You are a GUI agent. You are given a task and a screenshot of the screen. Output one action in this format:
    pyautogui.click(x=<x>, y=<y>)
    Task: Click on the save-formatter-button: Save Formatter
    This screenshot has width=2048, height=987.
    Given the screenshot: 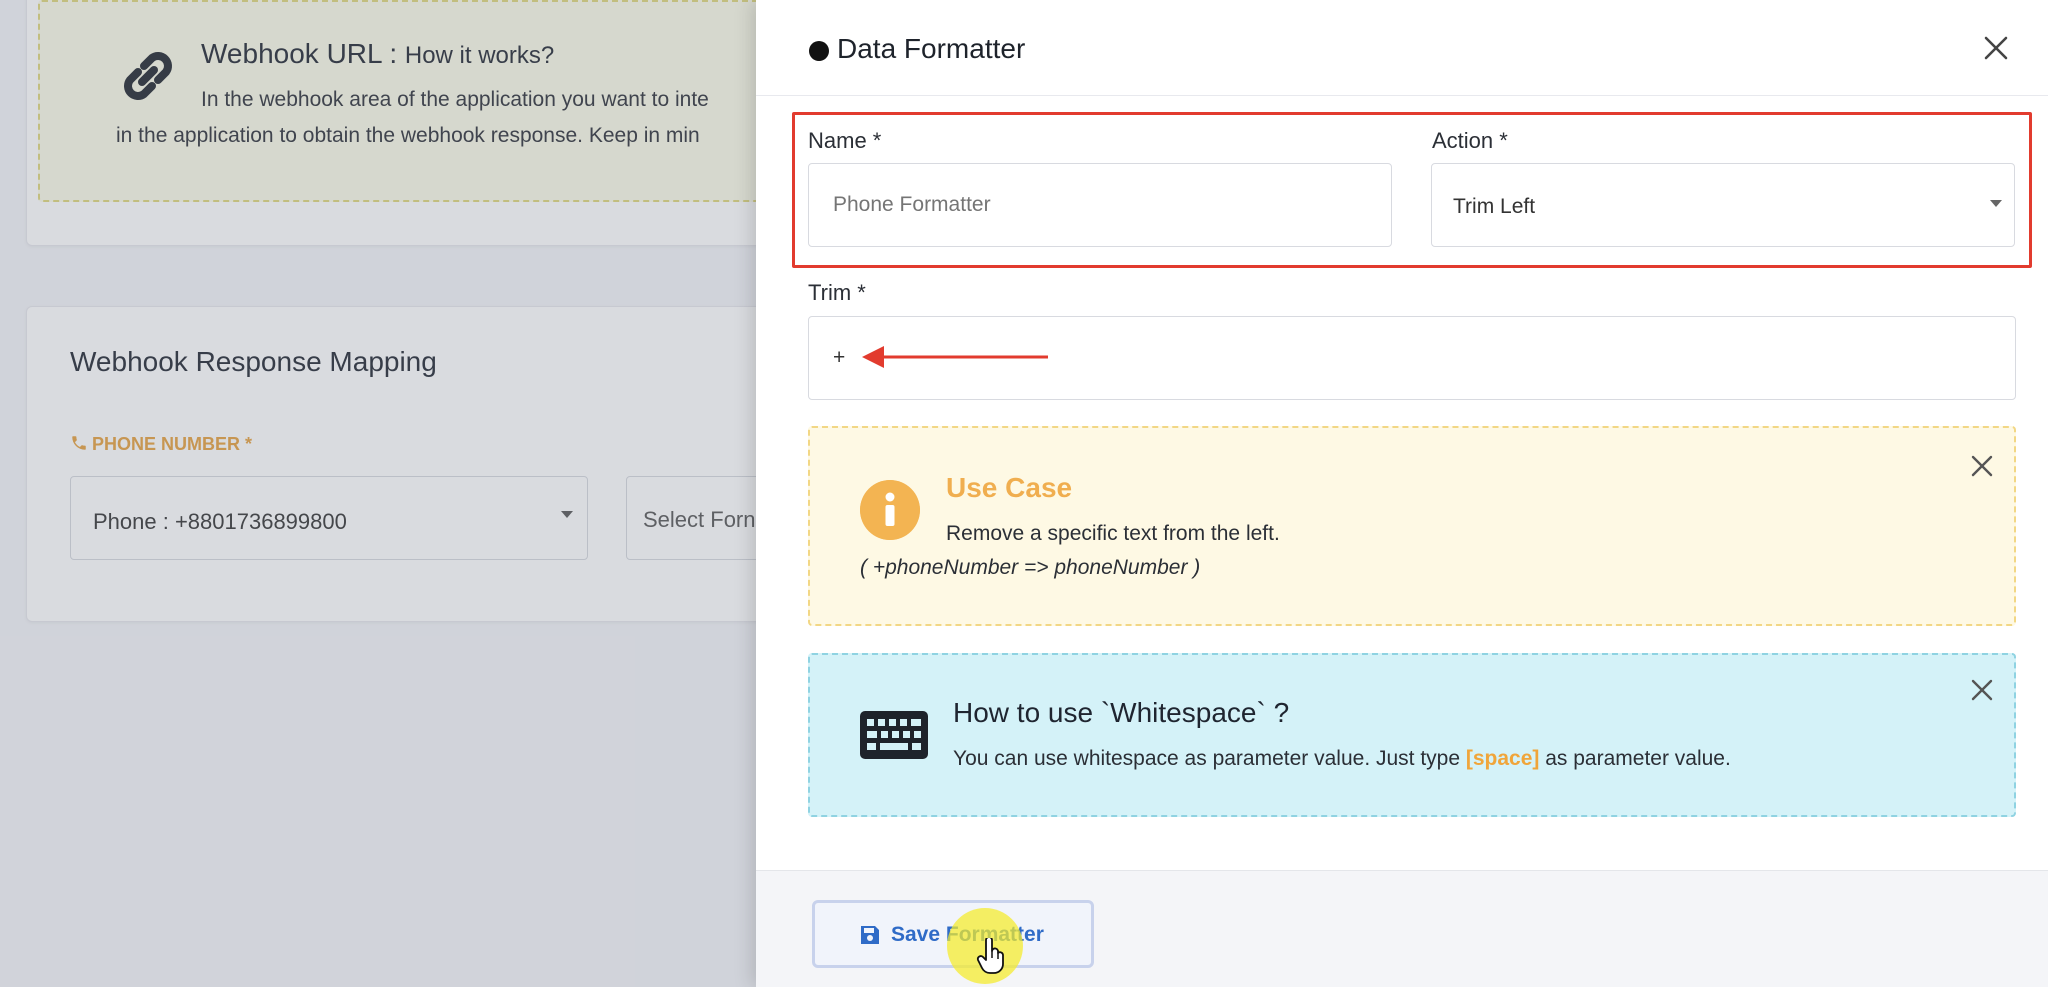 What is the action you would take?
    pyautogui.click(x=953, y=934)
    